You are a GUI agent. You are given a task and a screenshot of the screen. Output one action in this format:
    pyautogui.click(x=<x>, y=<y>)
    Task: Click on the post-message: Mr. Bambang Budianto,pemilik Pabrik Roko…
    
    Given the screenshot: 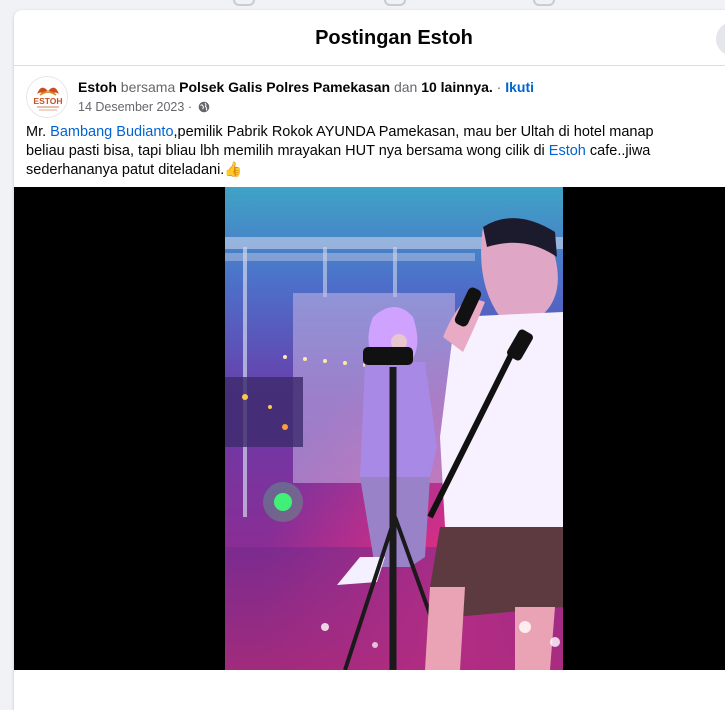 What is the action you would take?
    pyautogui.click(x=375, y=151)
    